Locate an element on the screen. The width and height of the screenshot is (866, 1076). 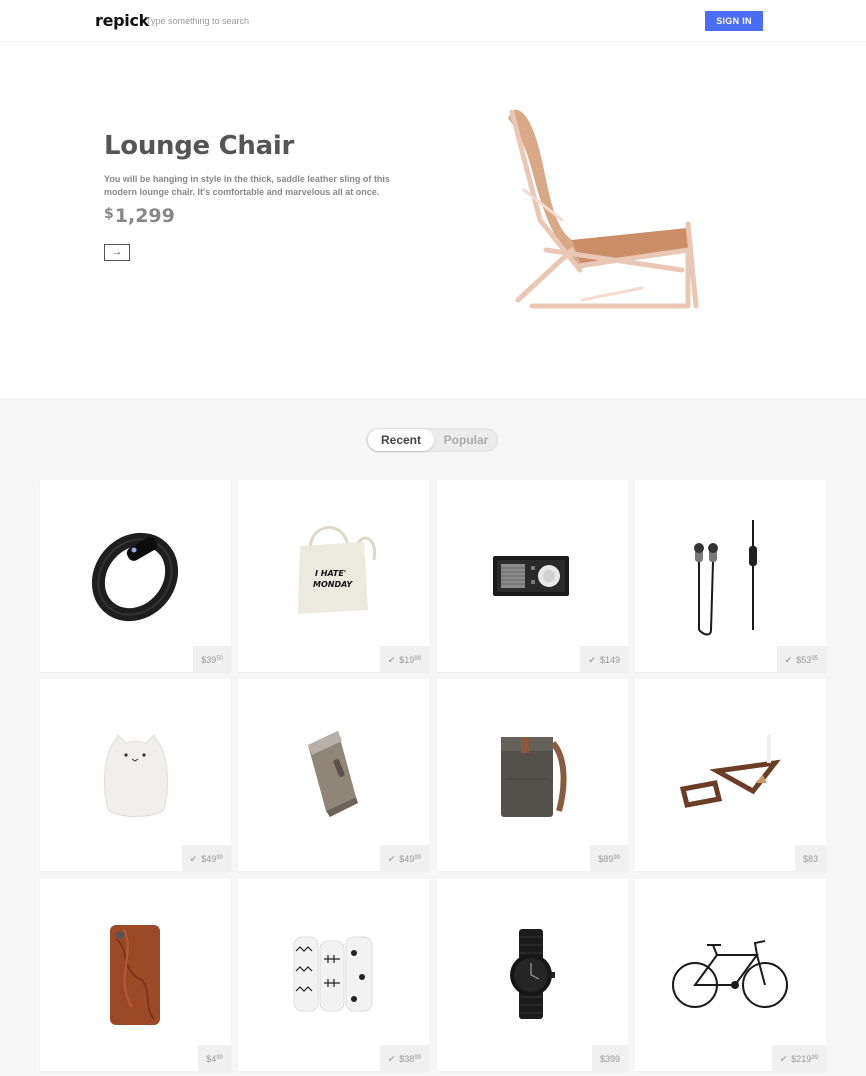
price-dollars: $39 is located at coordinates (209, 660).